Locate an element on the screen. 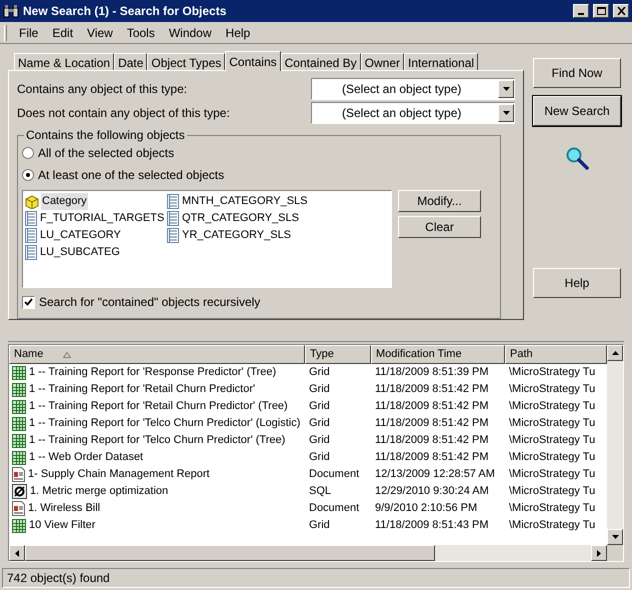 The width and height of the screenshot is (632, 590). radio-label: At least one of the selected objects is located at coordinates (131, 175).